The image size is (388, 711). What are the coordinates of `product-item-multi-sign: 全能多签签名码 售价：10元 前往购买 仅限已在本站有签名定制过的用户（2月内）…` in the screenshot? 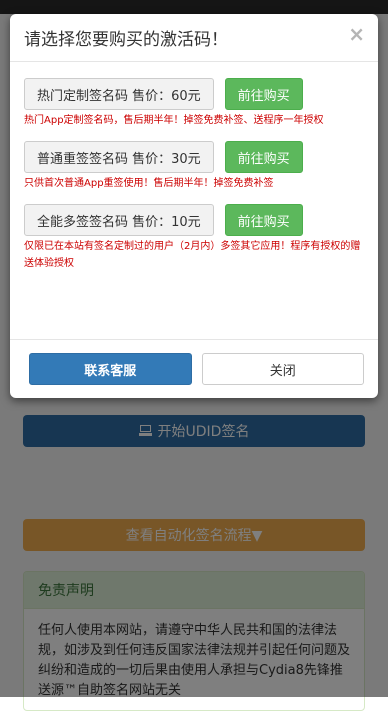 It's located at (194, 238).